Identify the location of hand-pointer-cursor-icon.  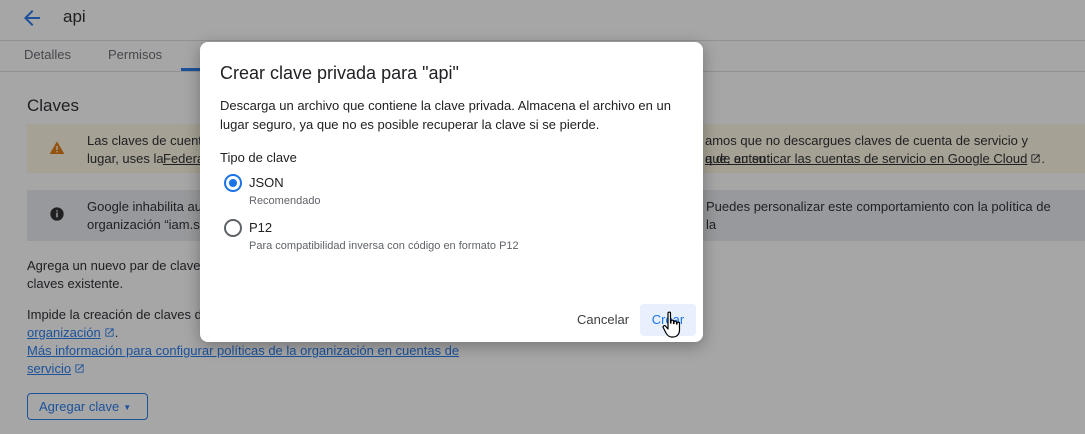
(671, 324).